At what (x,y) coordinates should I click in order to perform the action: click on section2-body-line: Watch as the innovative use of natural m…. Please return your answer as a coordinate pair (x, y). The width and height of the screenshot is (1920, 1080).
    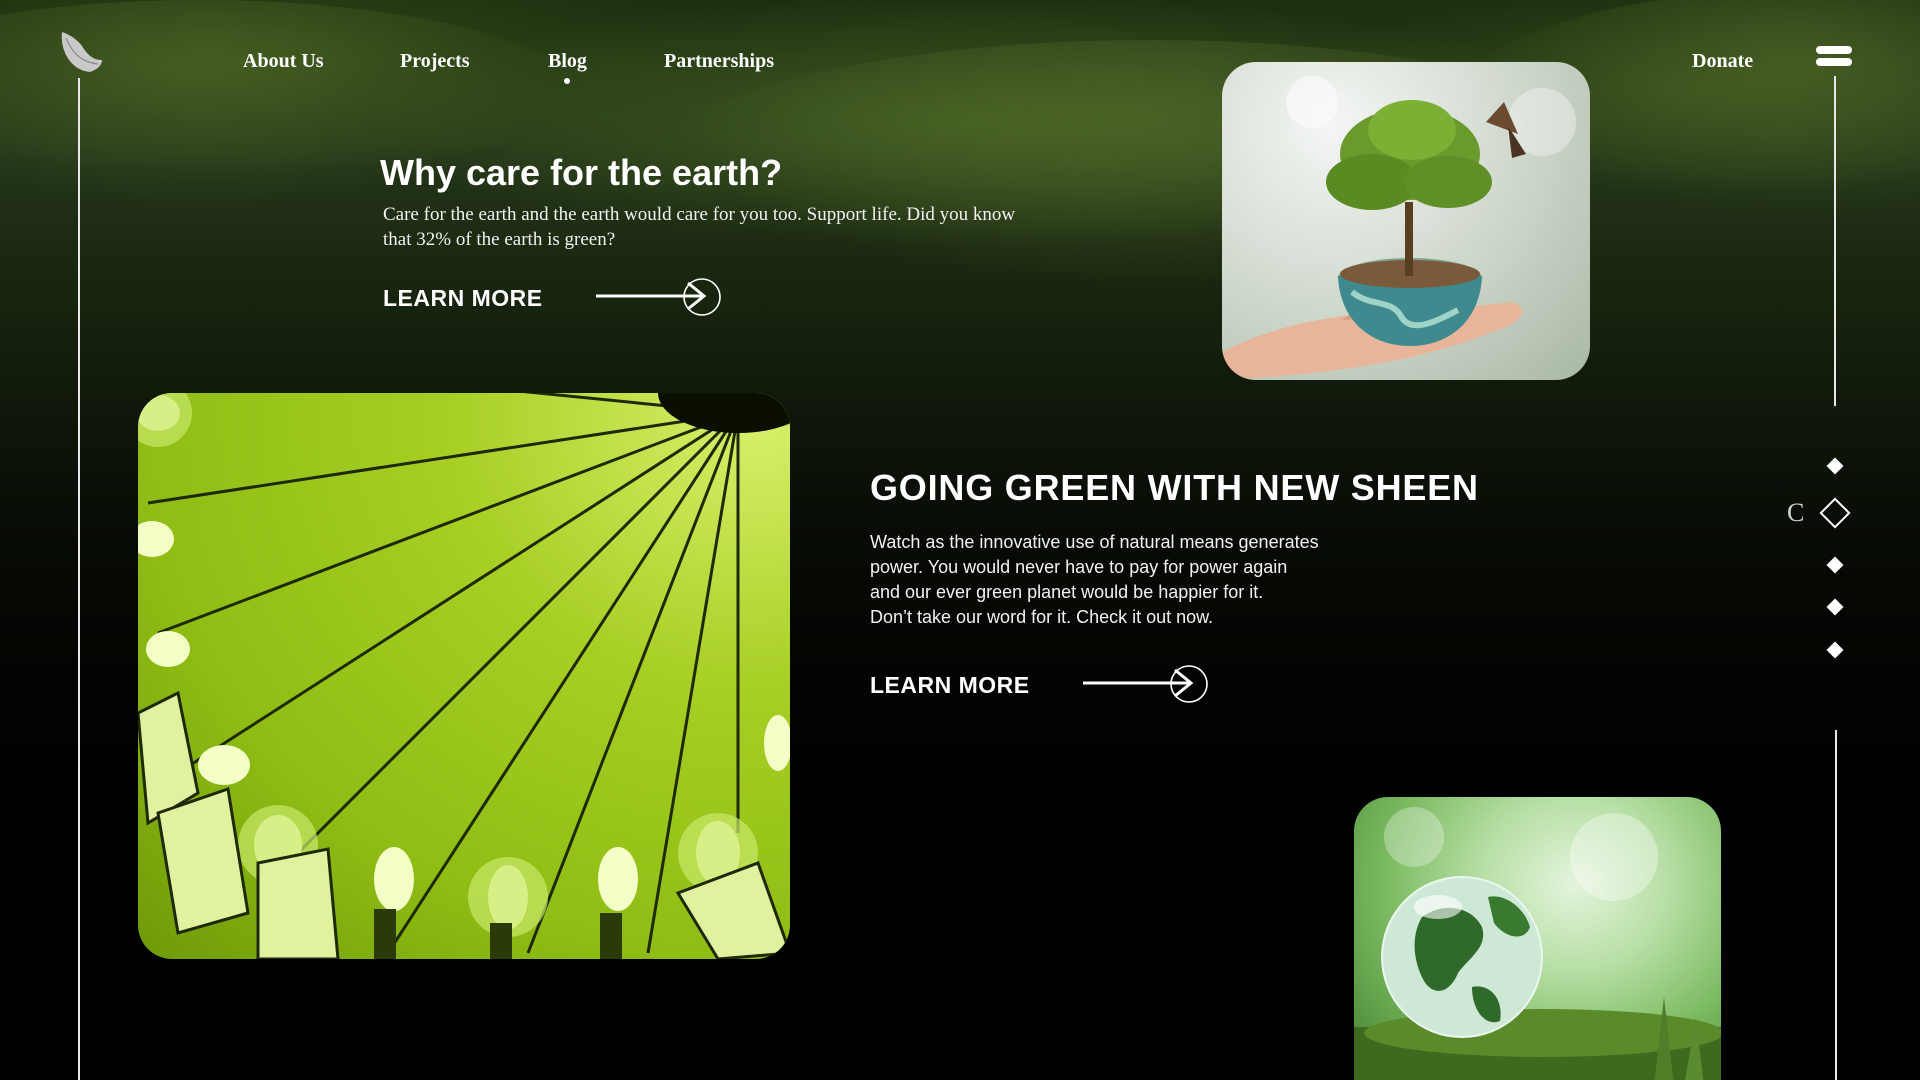
    Looking at the image, I should click on (1094, 542).